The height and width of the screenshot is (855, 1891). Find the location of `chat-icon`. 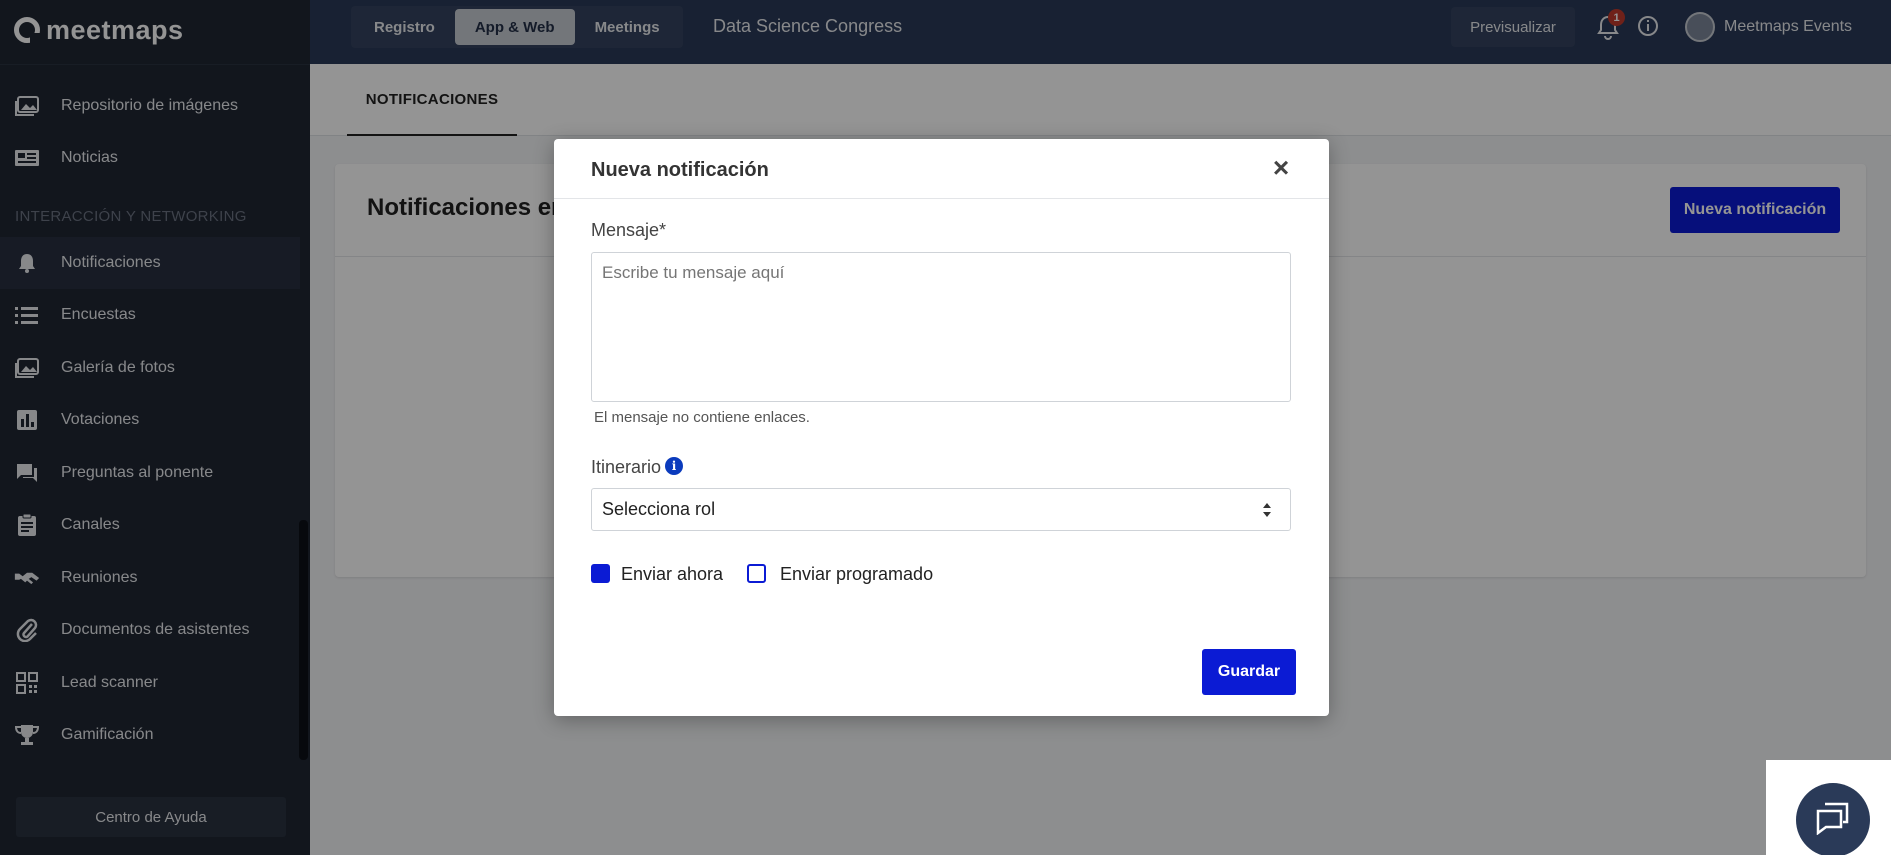

chat-icon is located at coordinates (1833, 820).